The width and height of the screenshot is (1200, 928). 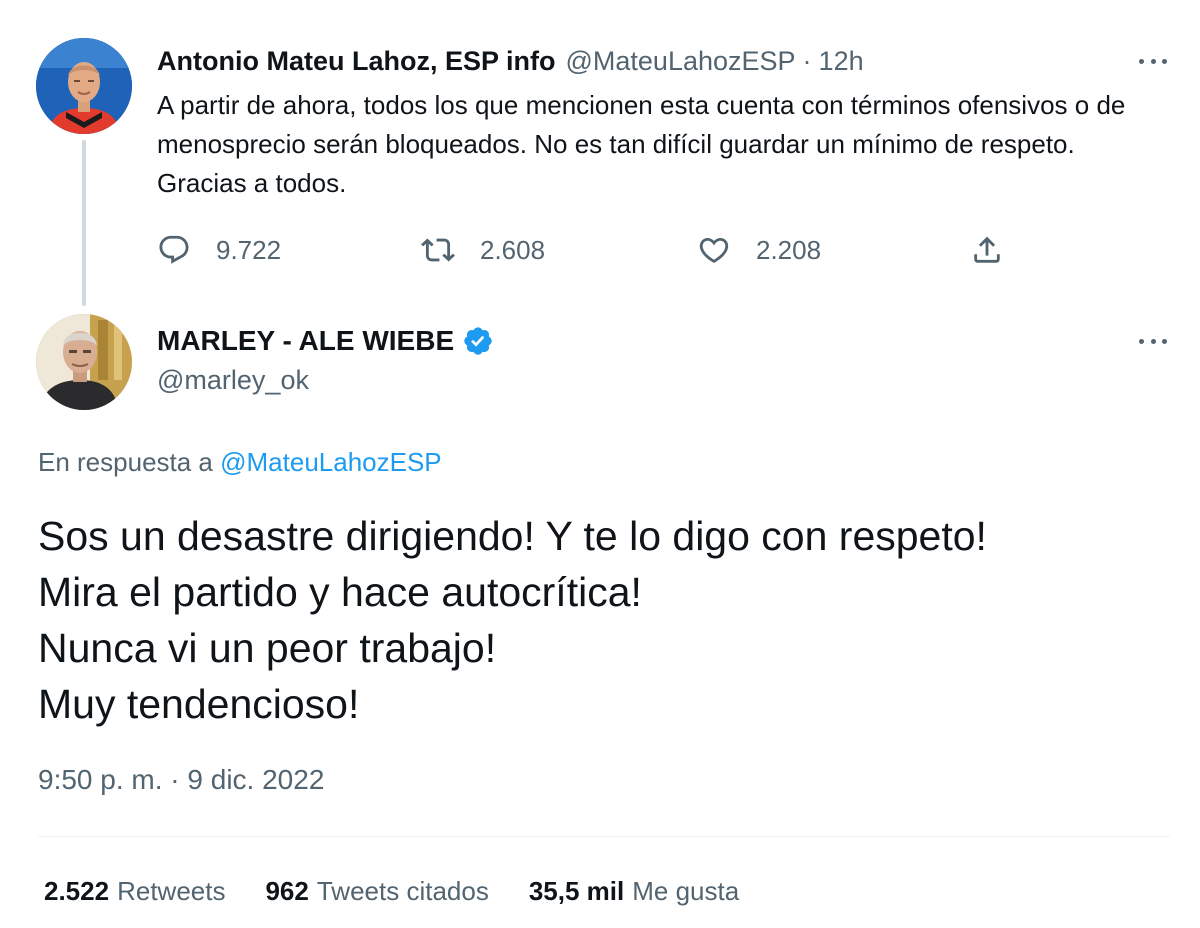 I want to click on reply-text-line: Mira el partido y hace autocrítica!, so click(x=340, y=592).